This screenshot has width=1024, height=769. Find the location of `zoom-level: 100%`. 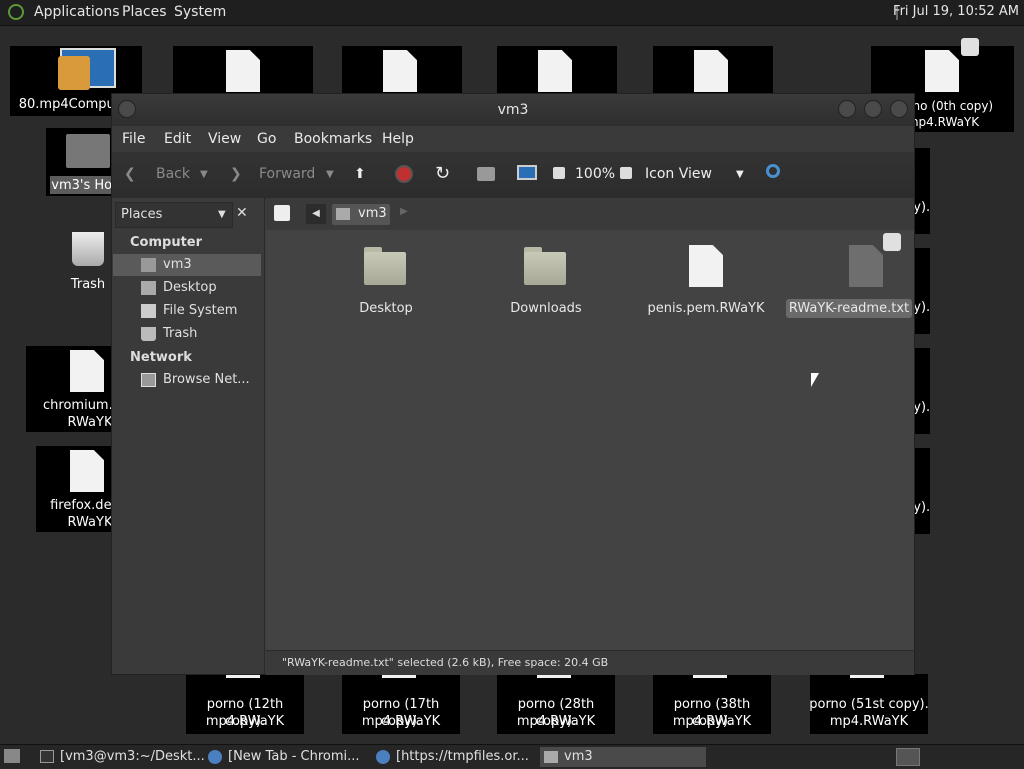

zoom-level: 100% is located at coordinates (595, 174).